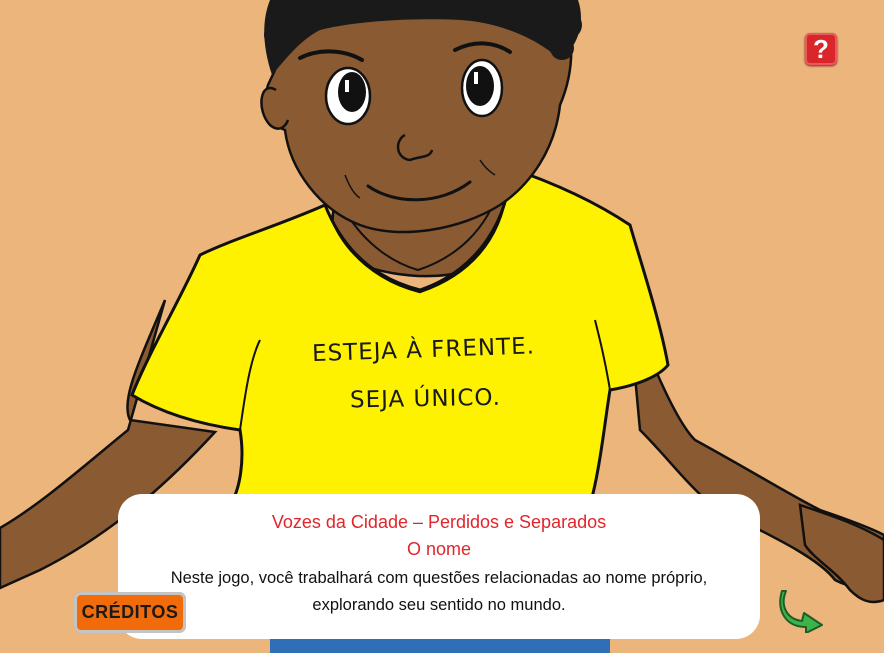 The image size is (884, 653). Describe the element at coordinates (482, 88) in the screenshot. I see `right-eye` at that location.